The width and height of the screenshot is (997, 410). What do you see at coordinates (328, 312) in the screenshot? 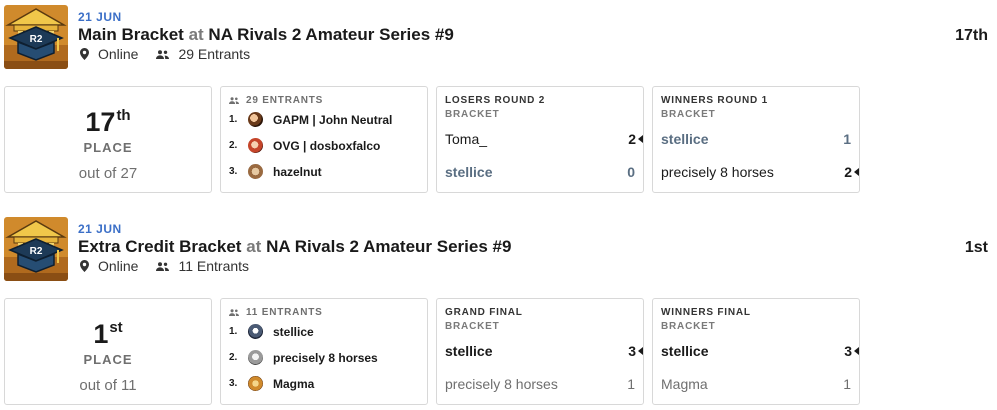
I see `entrants-header: 11 ENTRANTS` at bounding box center [328, 312].